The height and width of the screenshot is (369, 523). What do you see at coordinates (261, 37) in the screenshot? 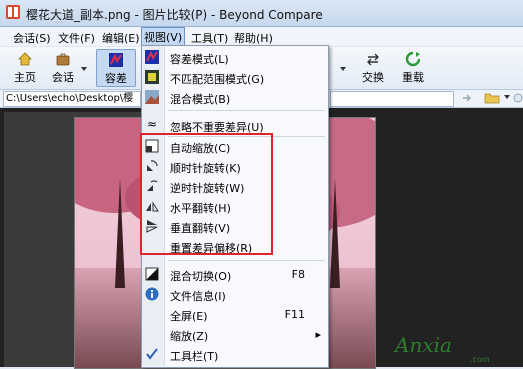
I see `menu-bar: 会话(S) 文件(F) 编辑(E) 视图(V) 工具(T) 帮助(H)` at bounding box center [261, 37].